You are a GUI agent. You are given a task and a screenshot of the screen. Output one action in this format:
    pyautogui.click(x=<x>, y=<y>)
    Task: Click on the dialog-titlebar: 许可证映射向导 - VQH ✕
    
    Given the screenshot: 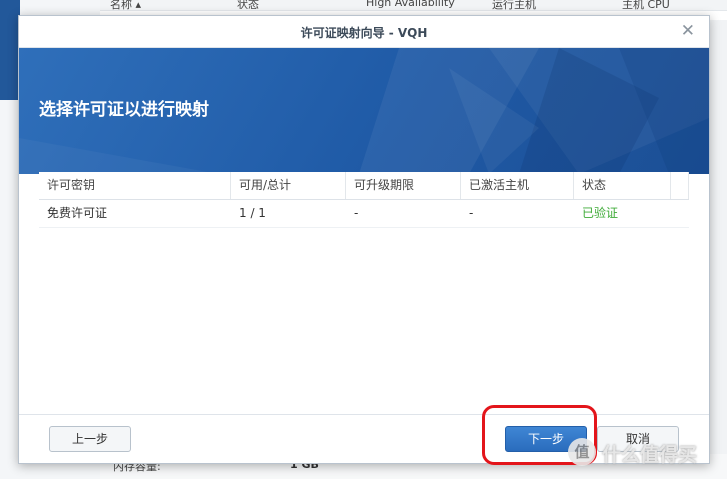 What is the action you would take?
    pyautogui.click(x=364, y=32)
    